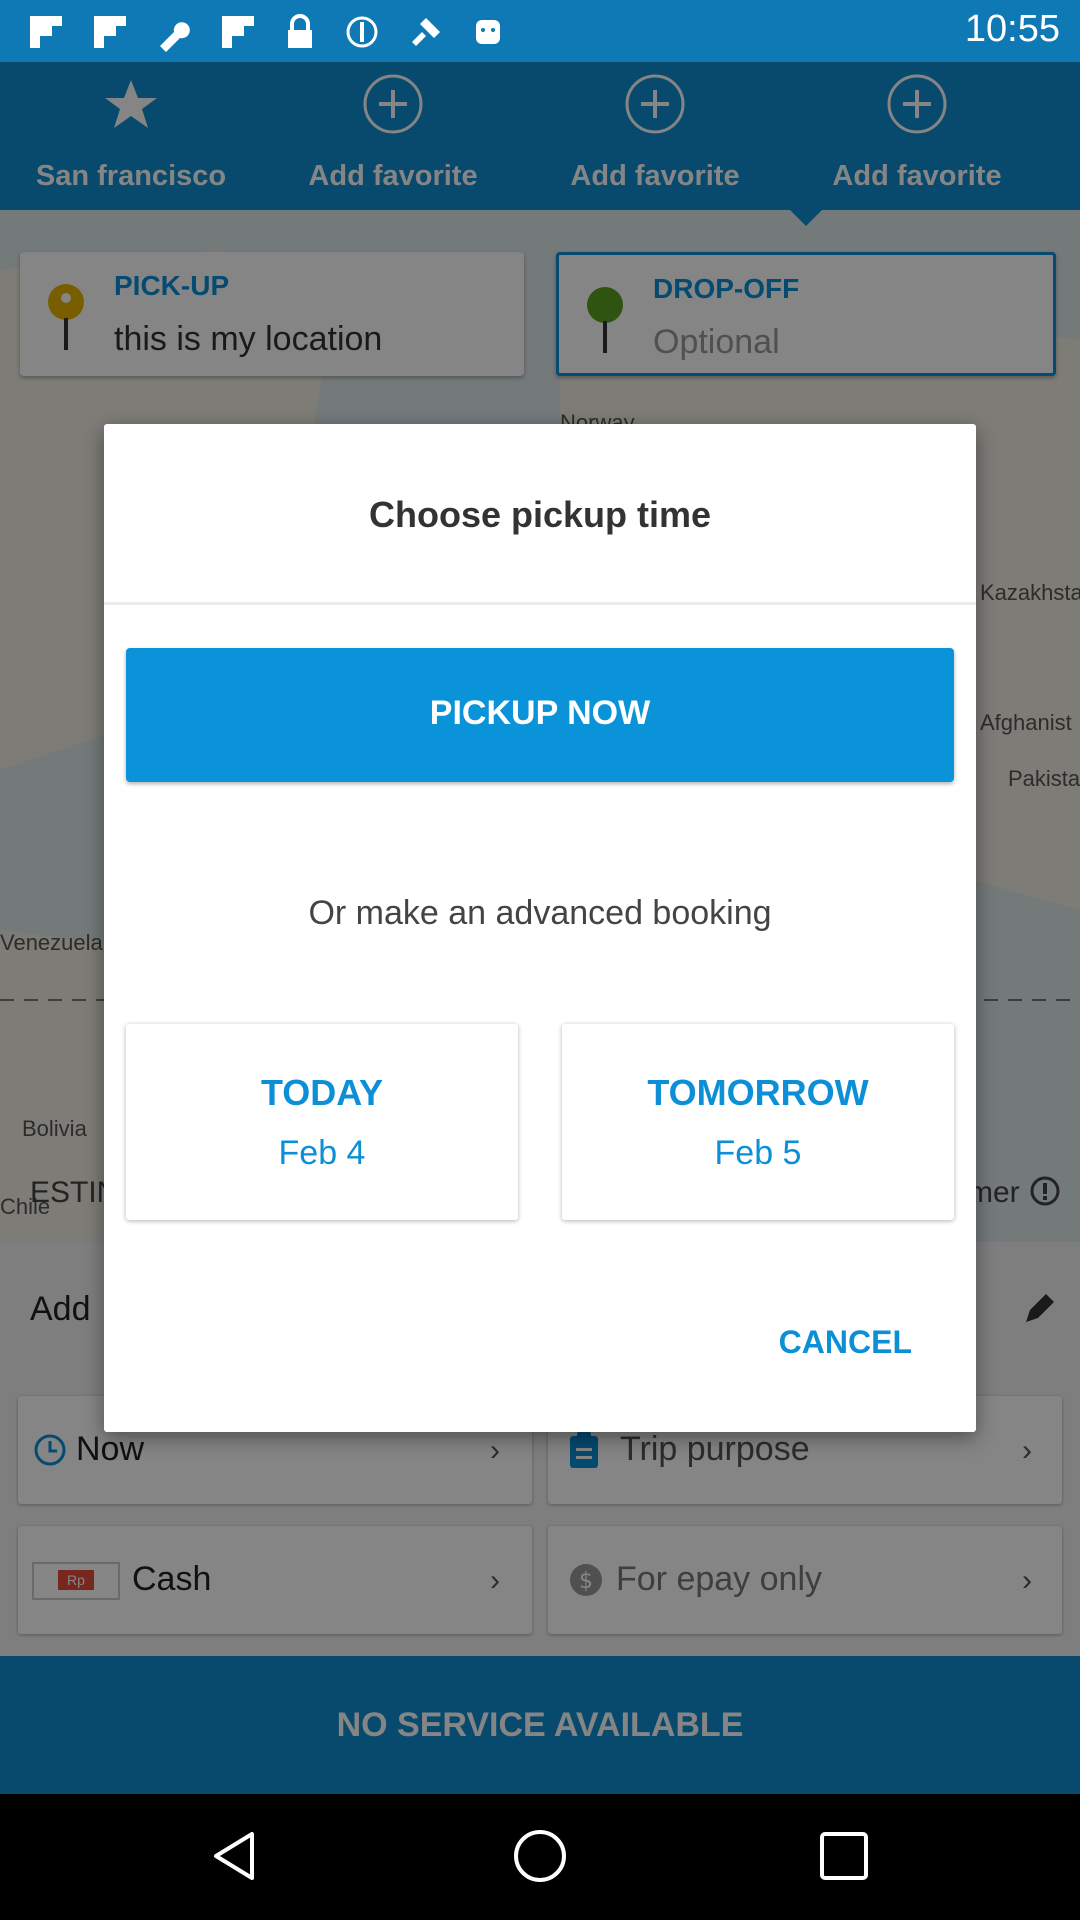 The height and width of the screenshot is (1920, 1080). I want to click on recents-icon, so click(844, 1856).